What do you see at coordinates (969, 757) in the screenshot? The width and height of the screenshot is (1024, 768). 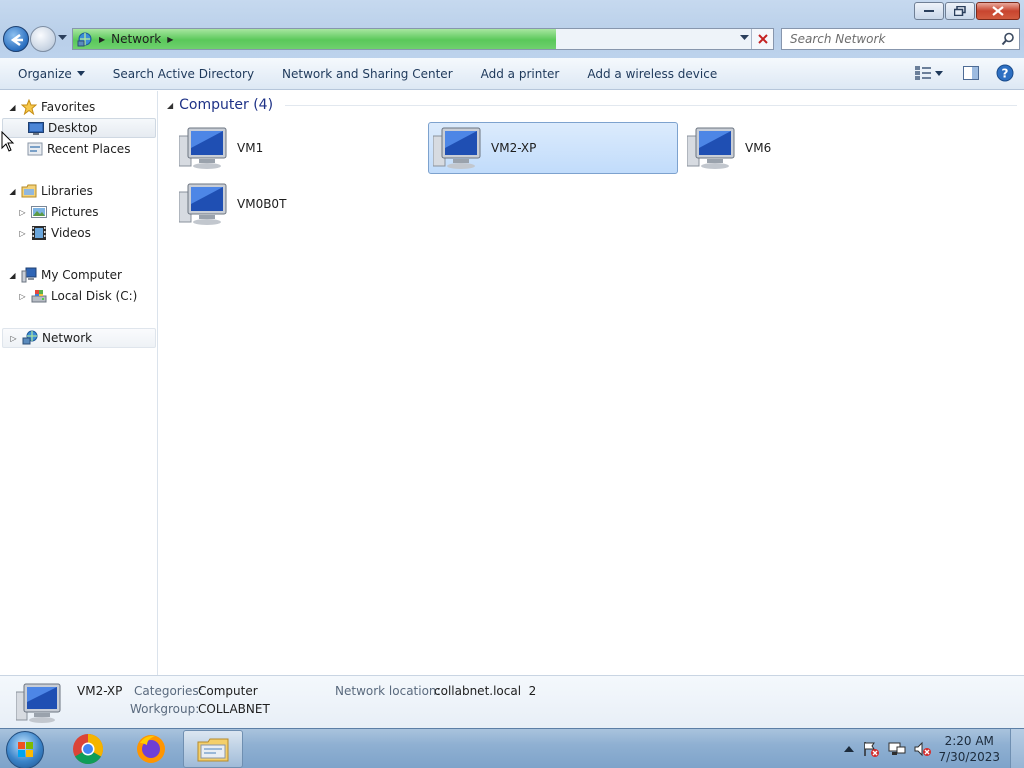 I see `clock-date: 7/30/2023` at bounding box center [969, 757].